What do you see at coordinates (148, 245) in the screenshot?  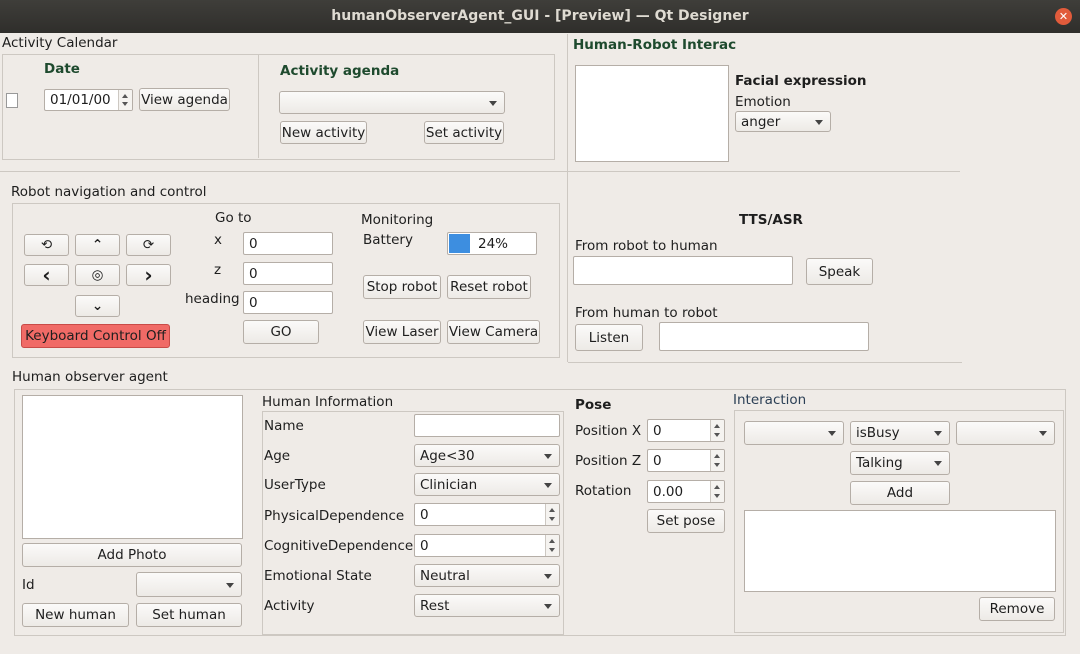 I see `rotate-right-icon: ⟳` at bounding box center [148, 245].